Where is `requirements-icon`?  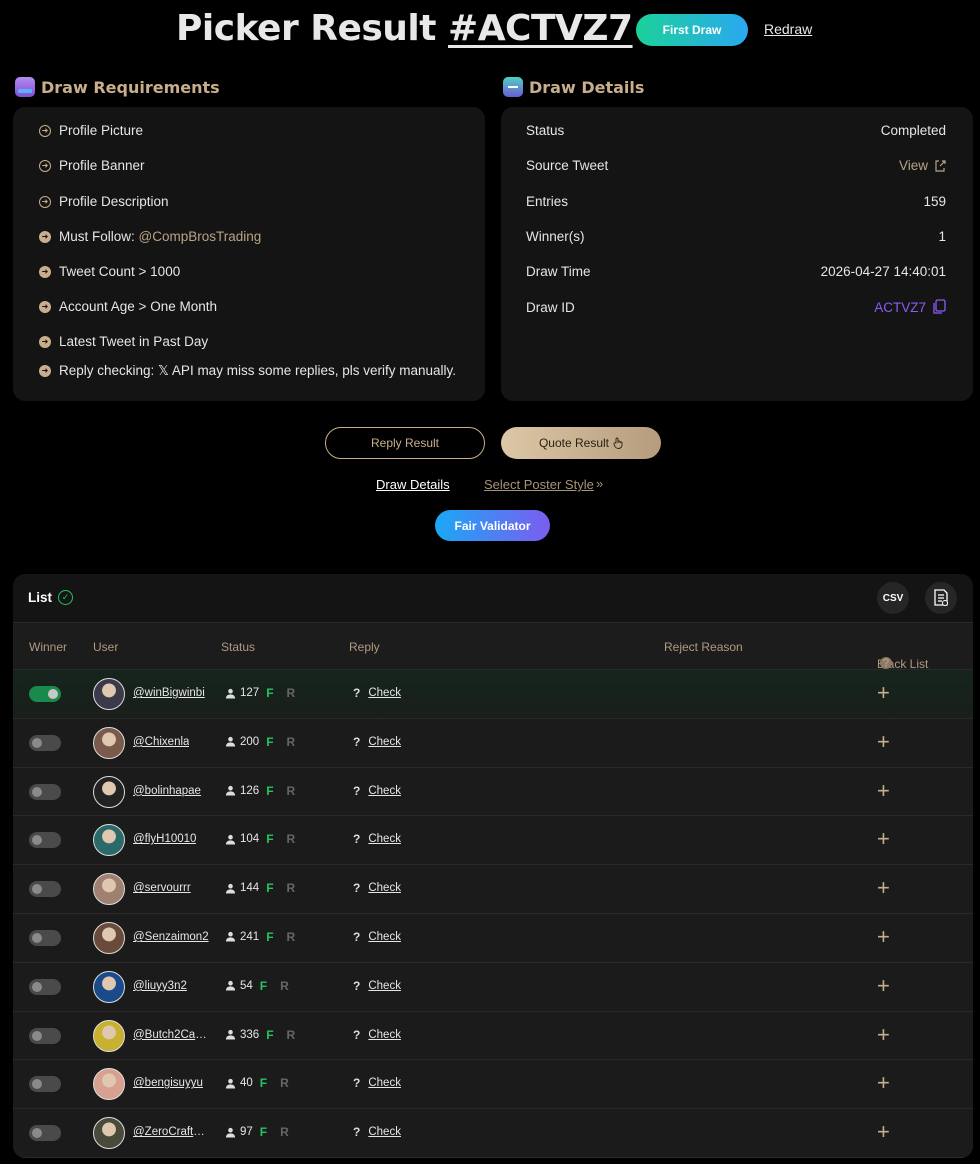
requirements-icon is located at coordinates (25, 87).